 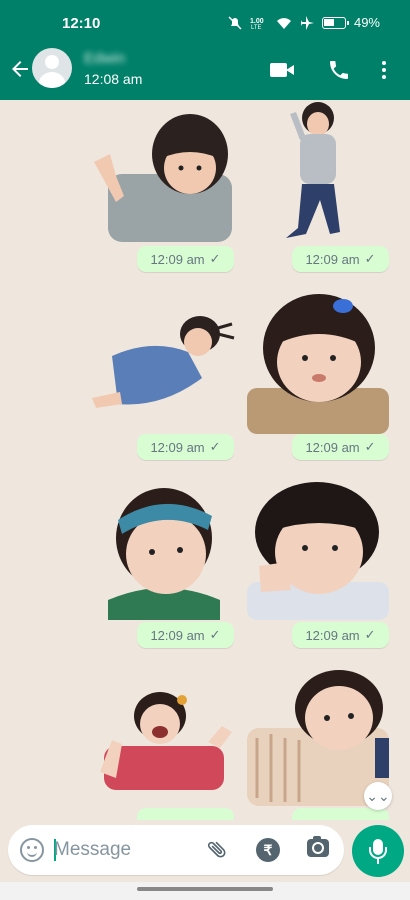 I want to click on video-call-icon, so click(x=283, y=70).